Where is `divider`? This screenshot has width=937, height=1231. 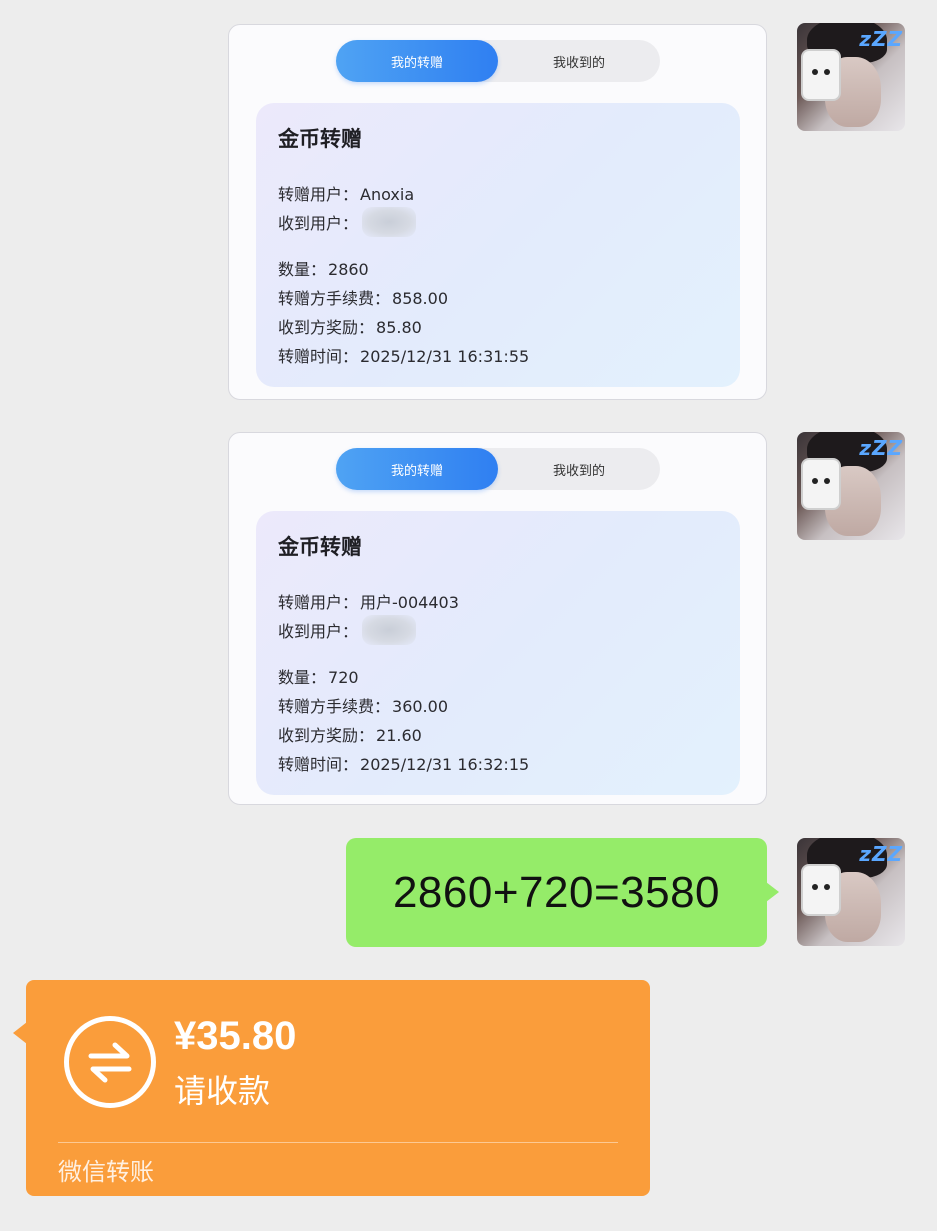 divider is located at coordinates (338, 1142).